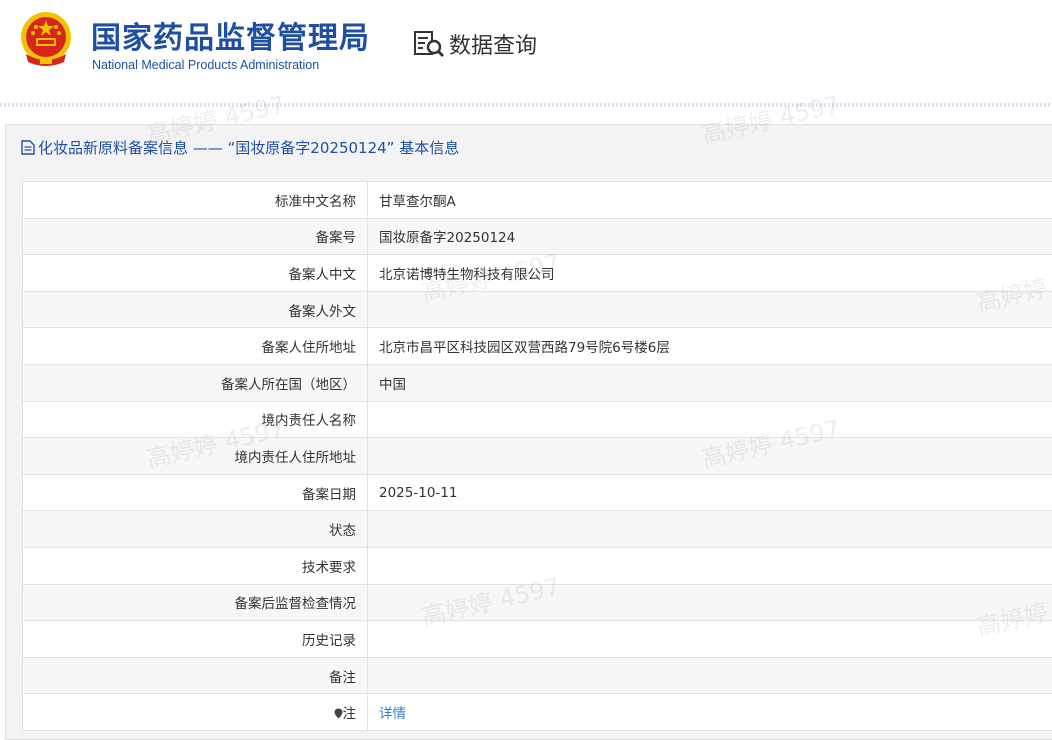 This screenshot has width=1052, height=740. I want to click on field-label: 备案人中文, so click(195, 273).